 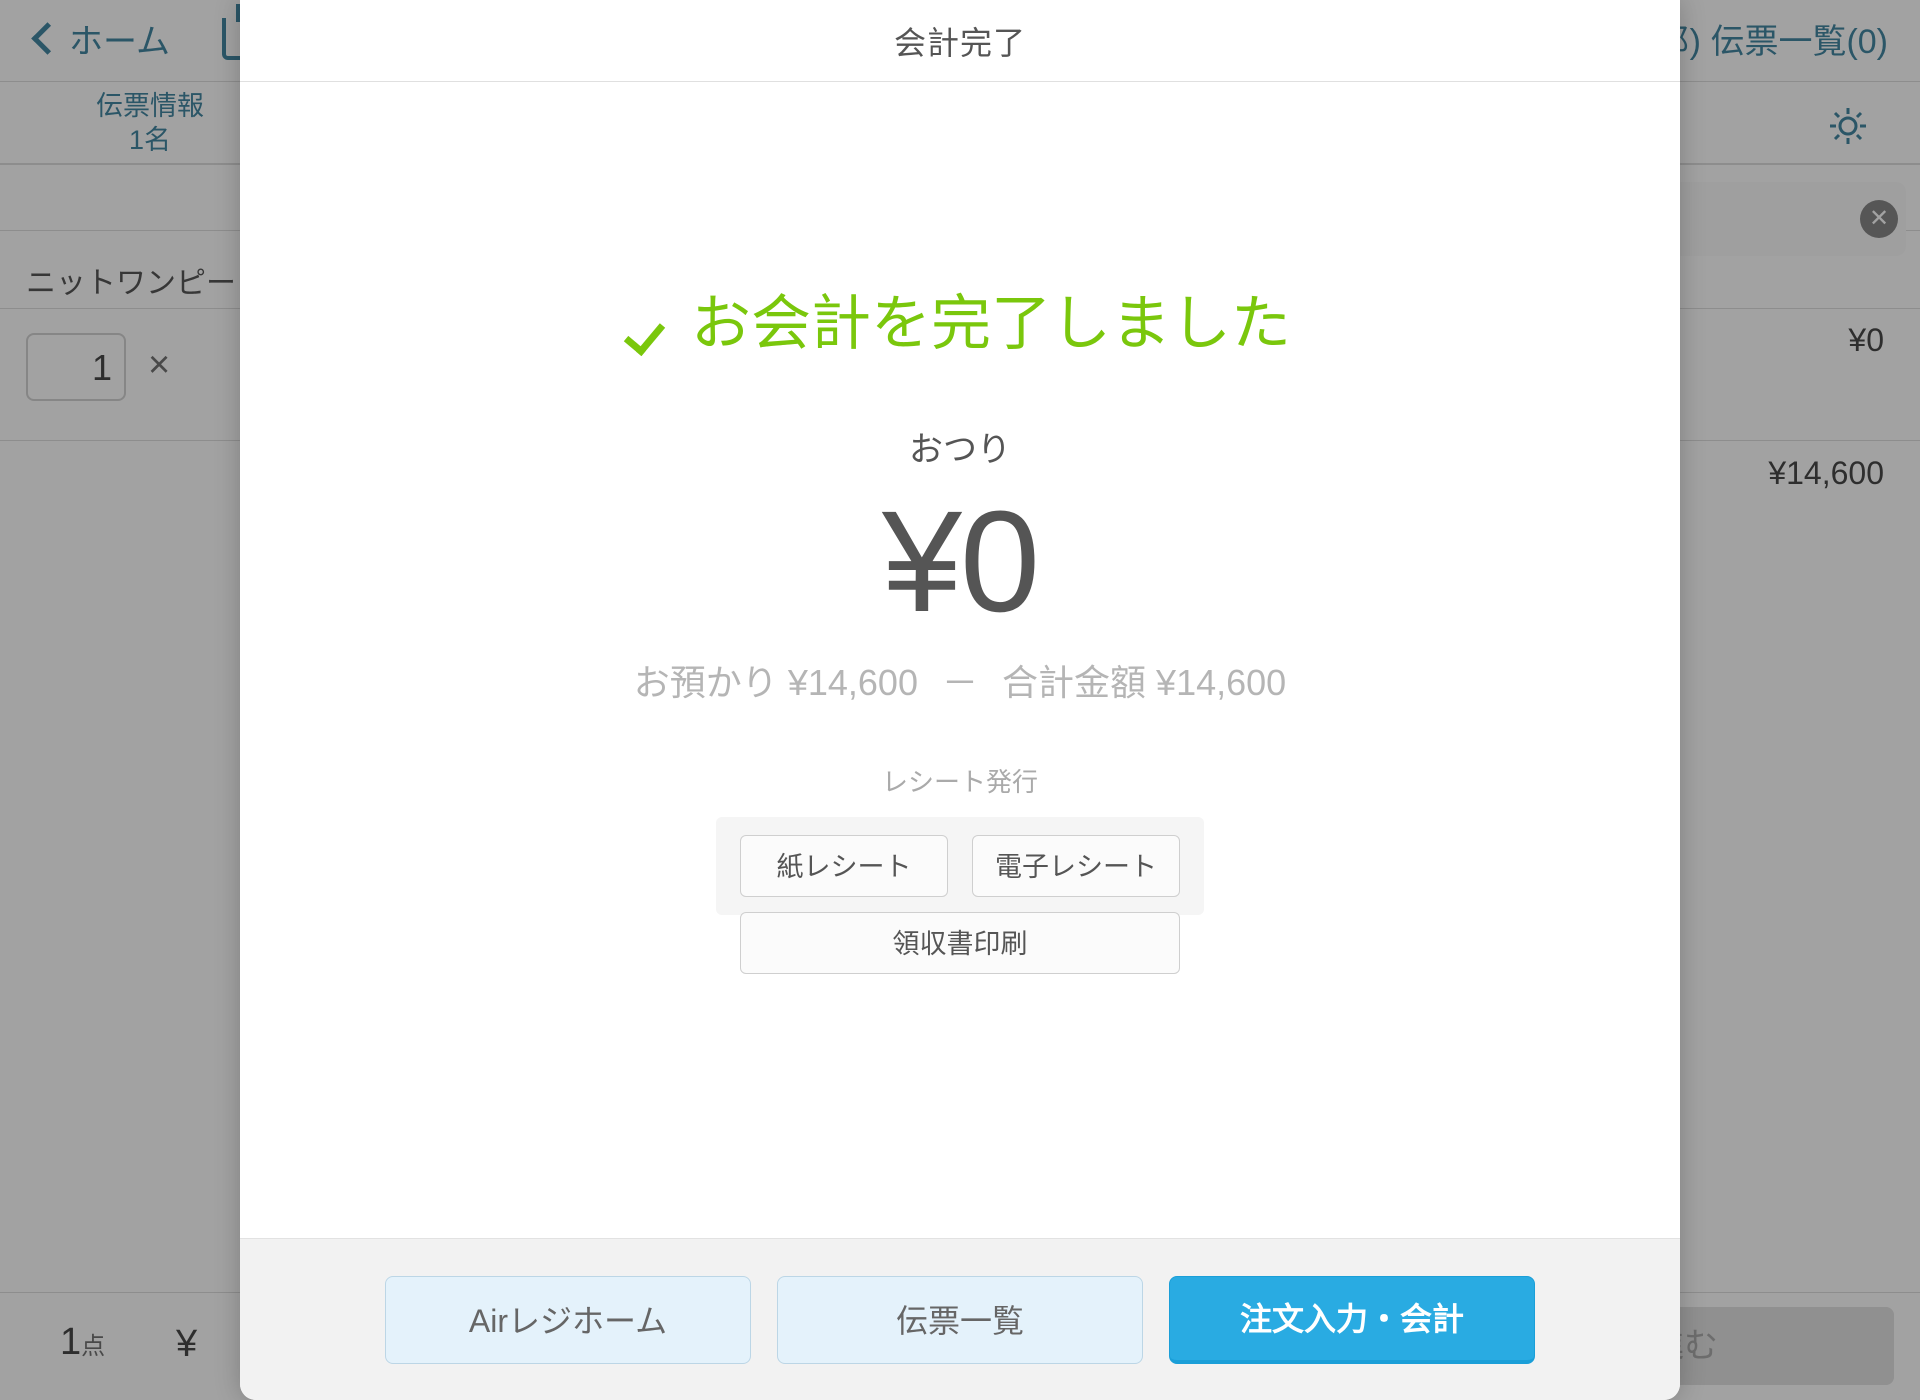 I want to click on check-icon, so click(x=652, y=325).